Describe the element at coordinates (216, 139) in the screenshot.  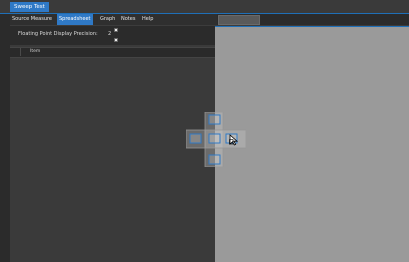
I see `docking-guide-icon` at that location.